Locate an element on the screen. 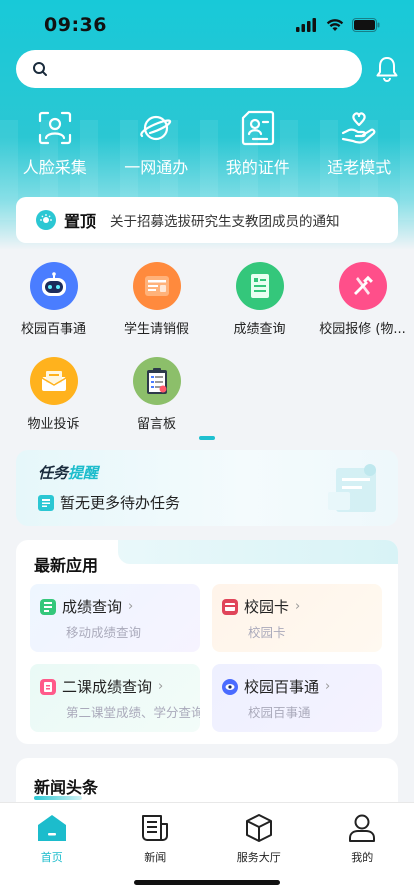  app-label: 物业投诉 is located at coordinates (53, 424).